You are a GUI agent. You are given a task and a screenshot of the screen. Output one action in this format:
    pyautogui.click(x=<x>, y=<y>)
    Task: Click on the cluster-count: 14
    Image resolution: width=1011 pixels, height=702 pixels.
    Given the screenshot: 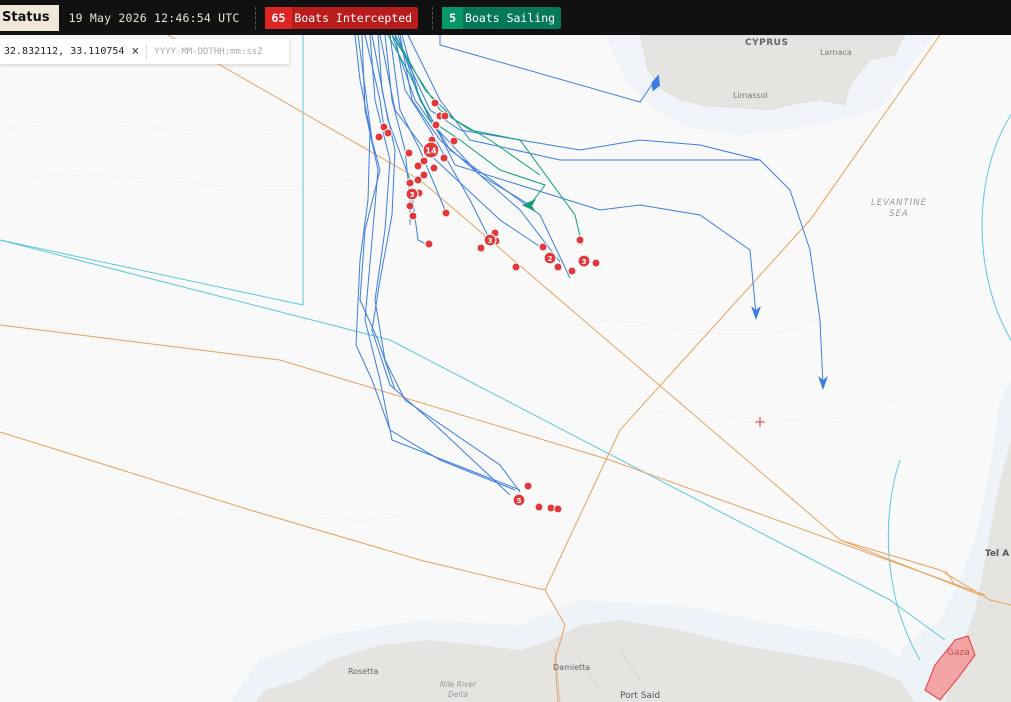 What is the action you would take?
    pyautogui.click(x=431, y=151)
    